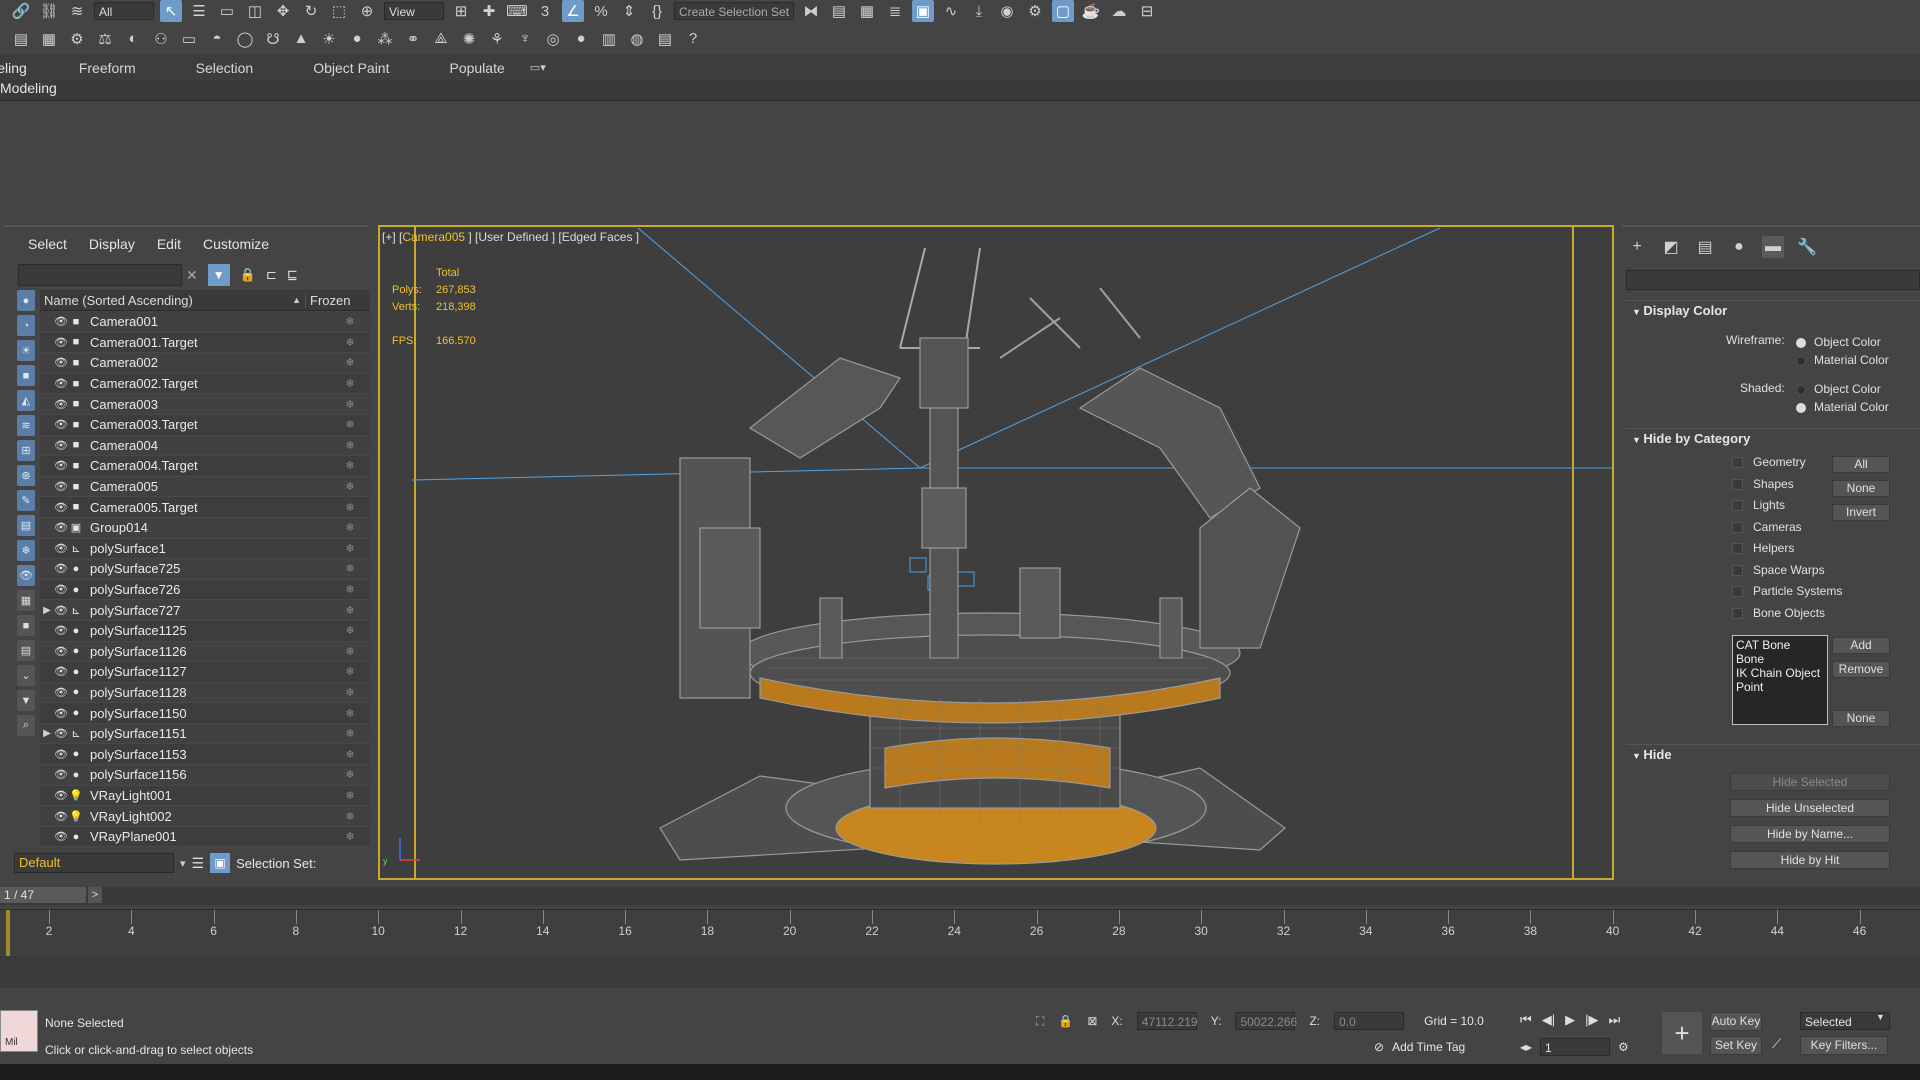  What do you see at coordinates (1007, 11) in the screenshot?
I see `material-editor-icon: ◉` at bounding box center [1007, 11].